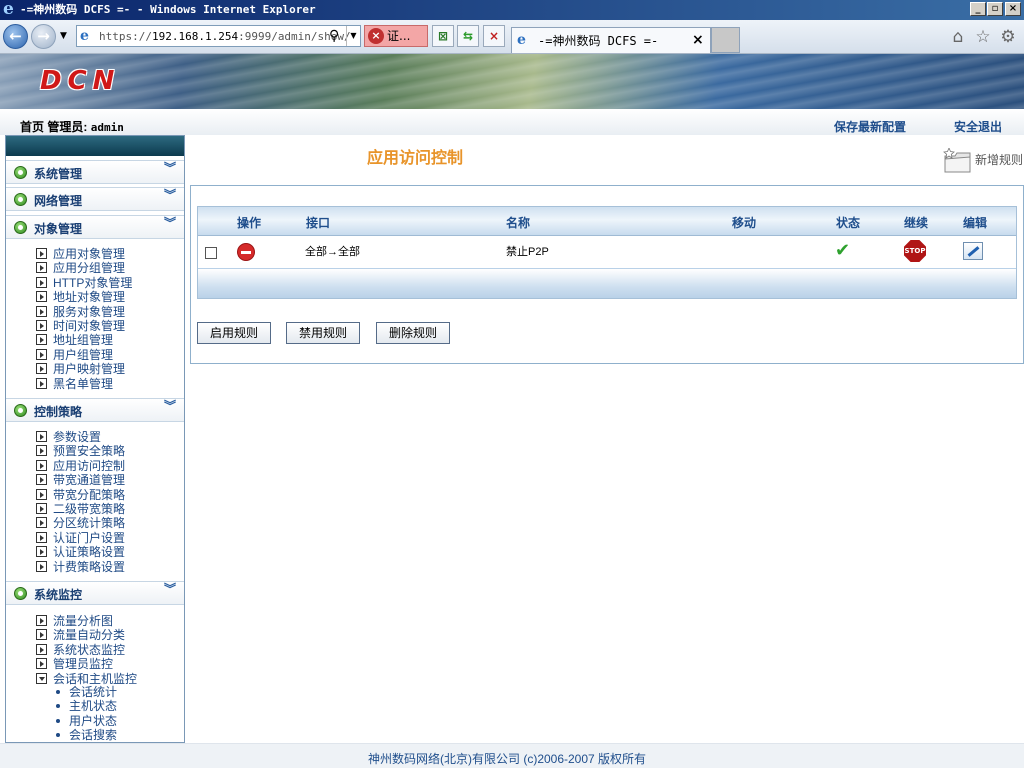 This screenshot has width=1024, height=768. What do you see at coordinates (15, 36) in the screenshot?
I see `back-button: ←` at bounding box center [15, 36].